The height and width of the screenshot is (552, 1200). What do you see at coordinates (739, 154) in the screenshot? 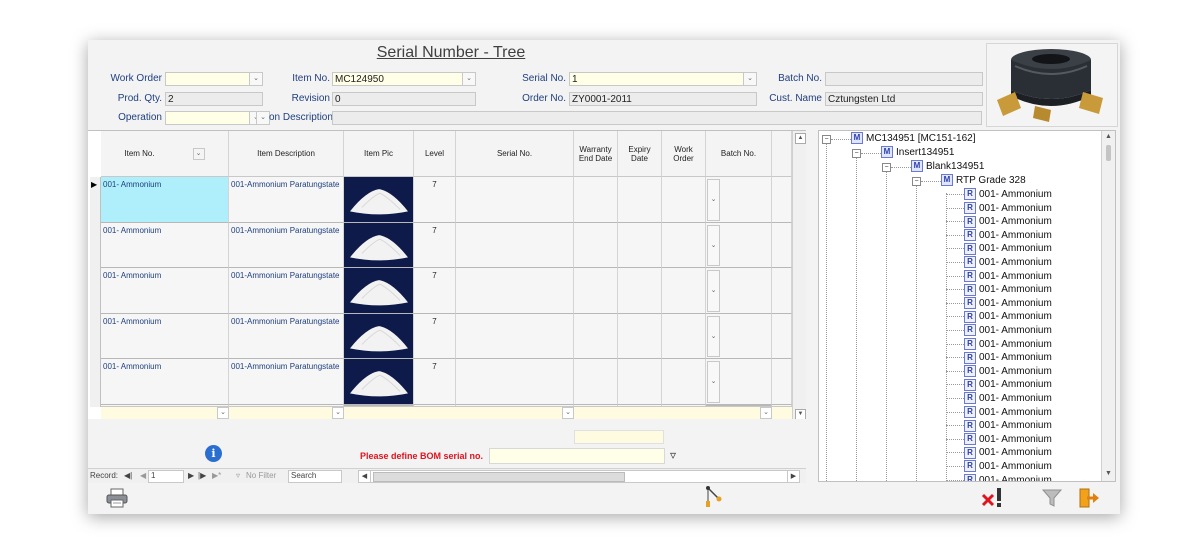
I see `column-header-batch-no: Batch No.` at bounding box center [739, 154].